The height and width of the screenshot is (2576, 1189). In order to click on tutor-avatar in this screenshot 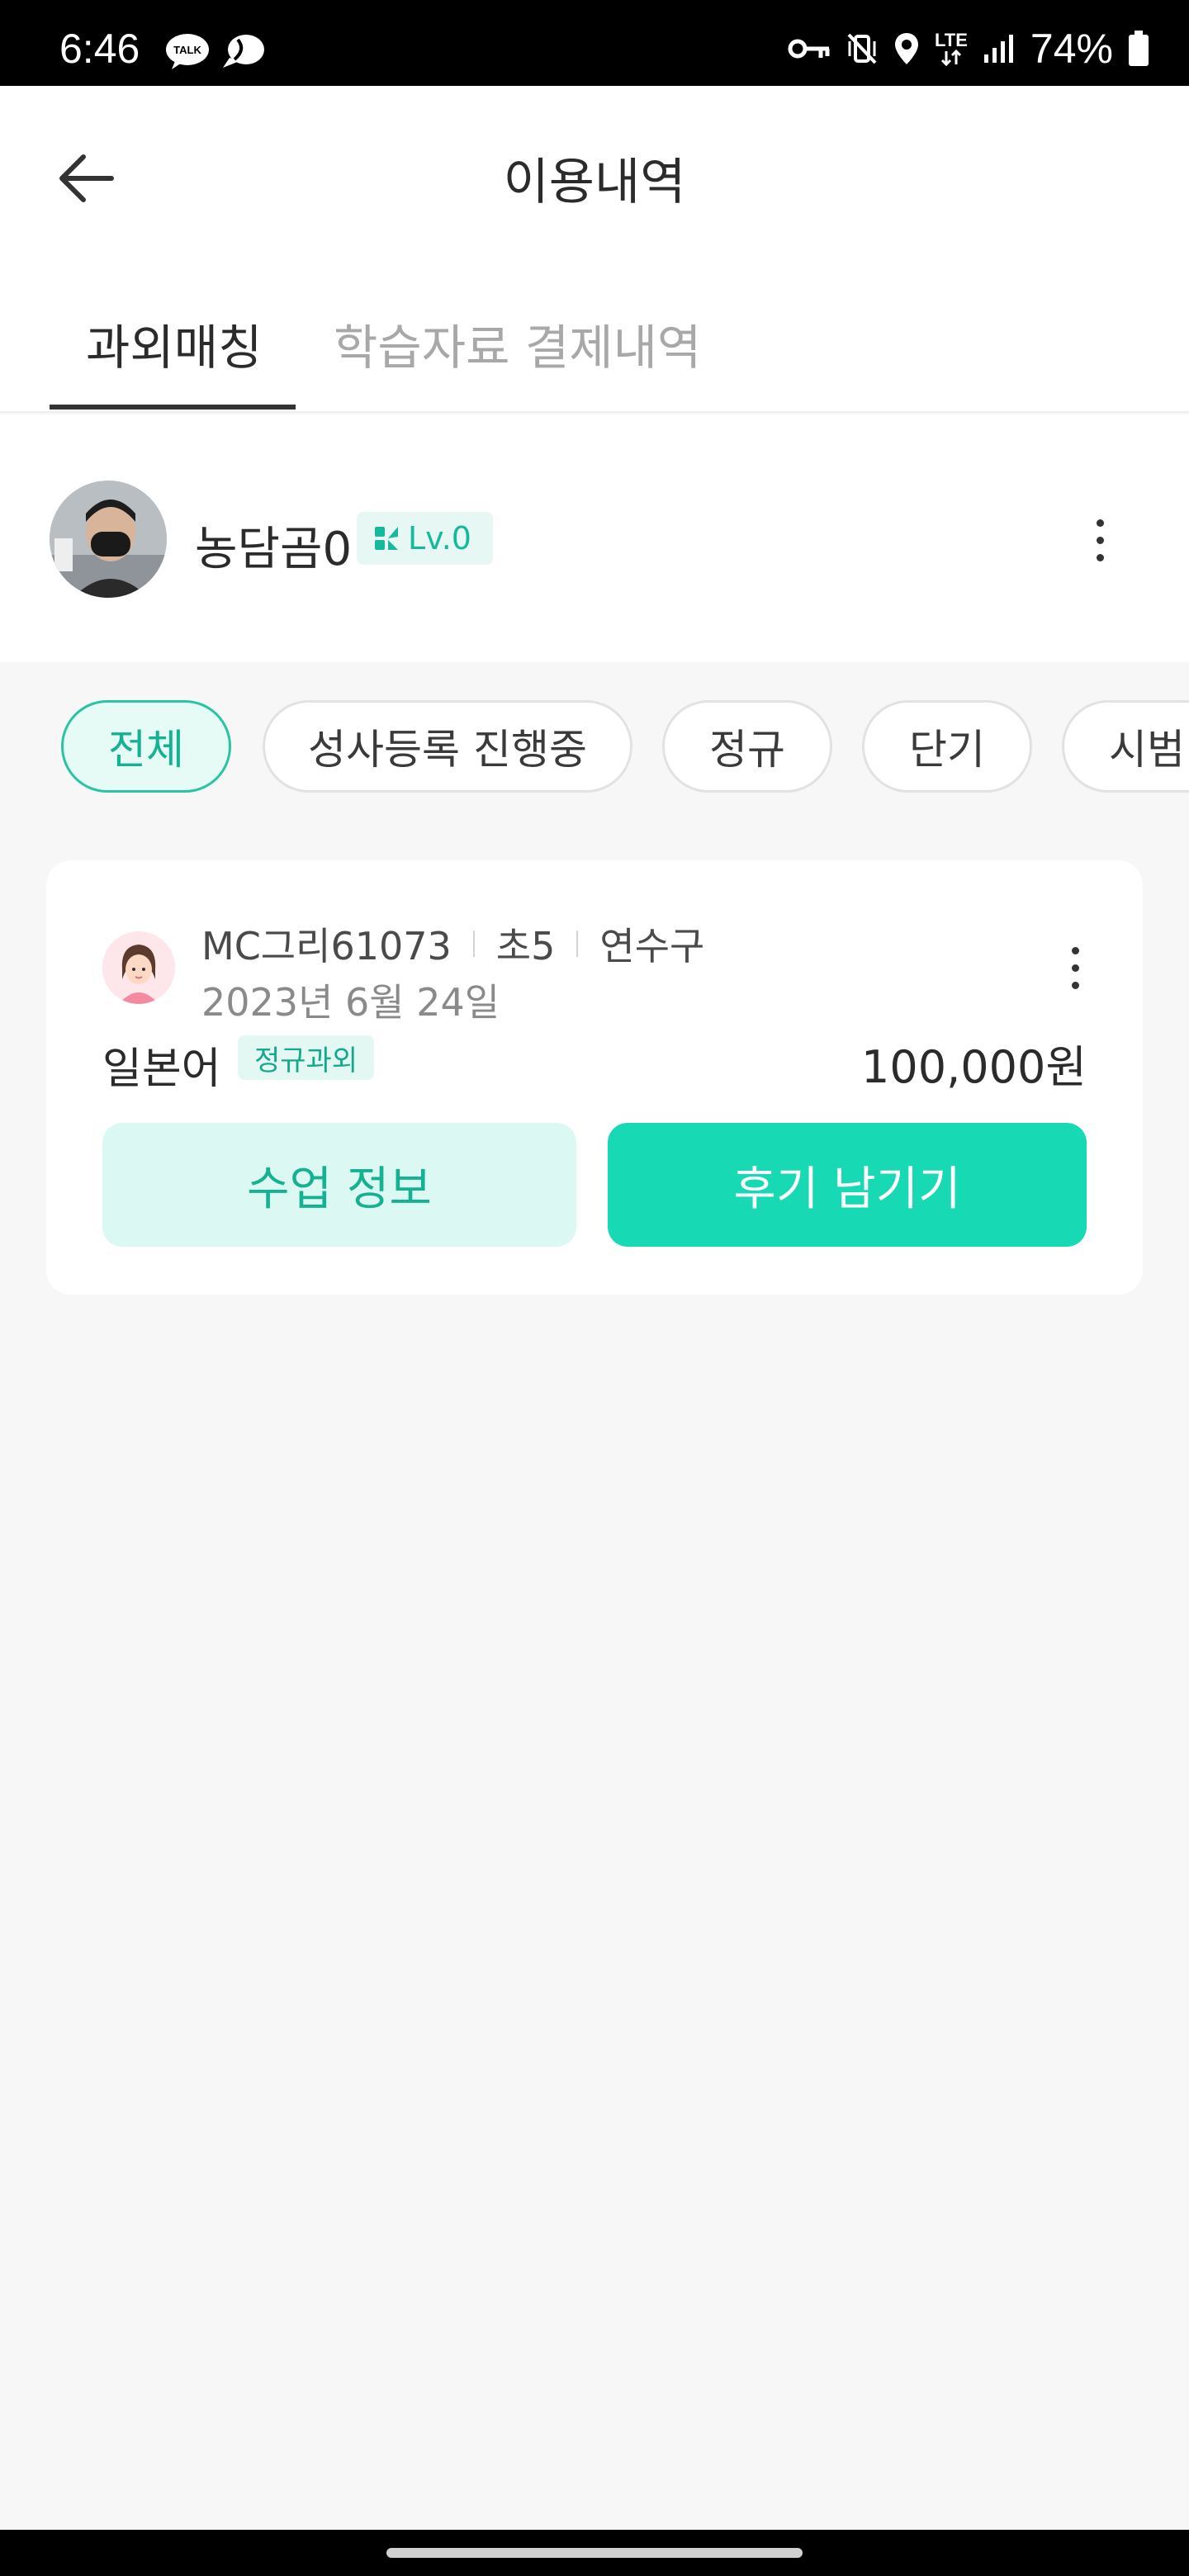, I will do `click(138, 967)`.